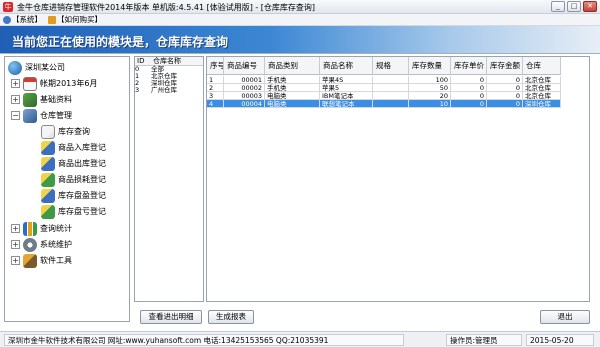 Image resolution: width=600 pixels, height=347 pixels. What do you see at coordinates (484, 340) in the screenshot?
I see `status-operator: 操作员:管理员` at bounding box center [484, 340].